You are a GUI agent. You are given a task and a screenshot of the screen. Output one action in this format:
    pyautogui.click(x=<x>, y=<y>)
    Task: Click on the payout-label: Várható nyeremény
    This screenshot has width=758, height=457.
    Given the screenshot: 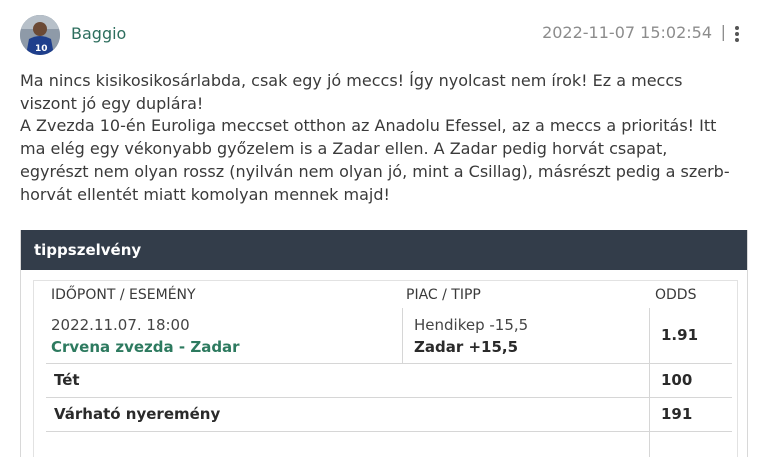 What is the action you would take?
    pyautogui.click(x=137, y=414)
    